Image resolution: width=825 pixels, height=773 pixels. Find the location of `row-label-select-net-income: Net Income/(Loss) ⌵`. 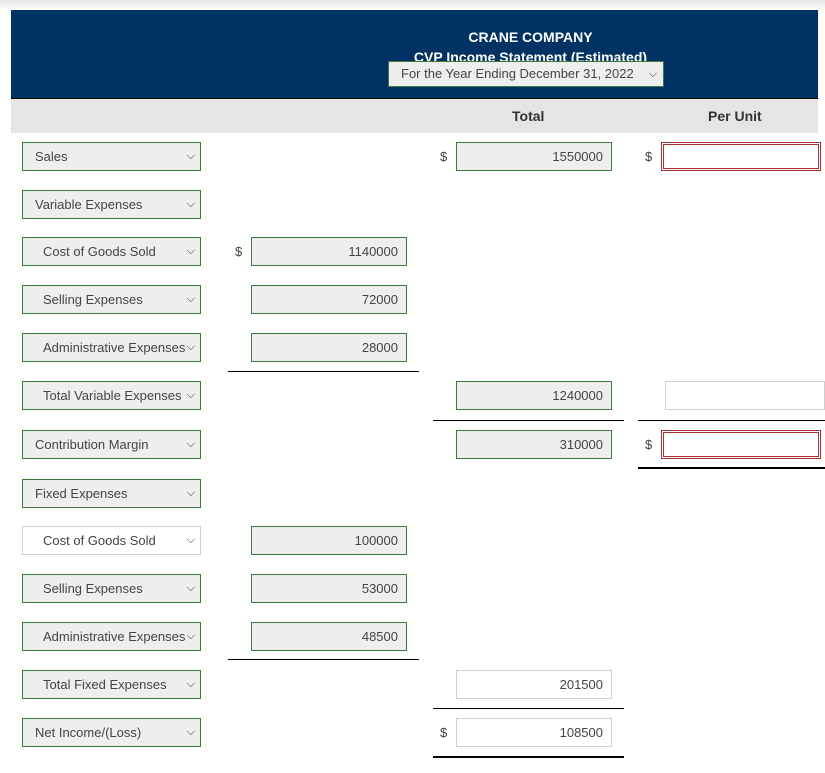

row-label-select-net-income: Net Income/(Loss) ⌵ is located at coordinates (111, 732).